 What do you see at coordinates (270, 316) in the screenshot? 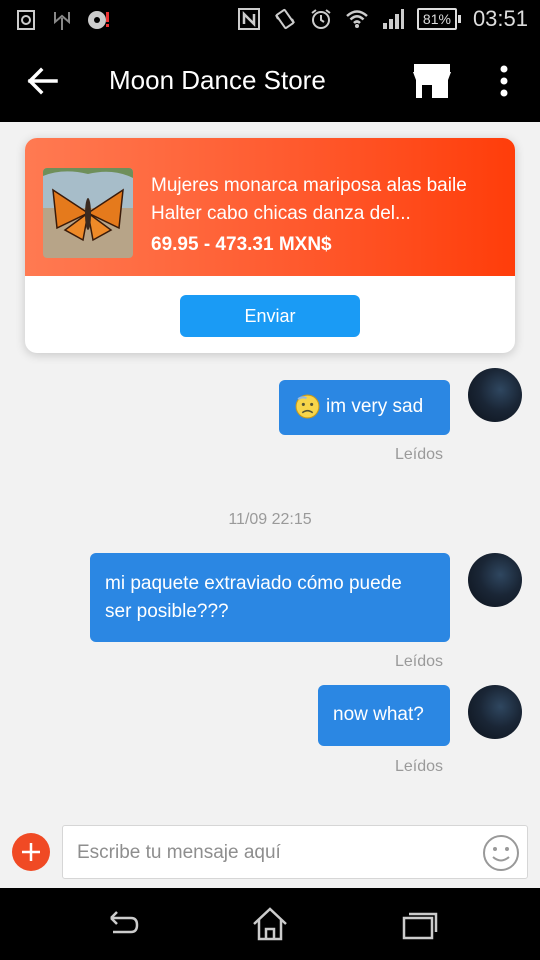
I see `send-product-button: Enviar` at bounding box center [270, 316].